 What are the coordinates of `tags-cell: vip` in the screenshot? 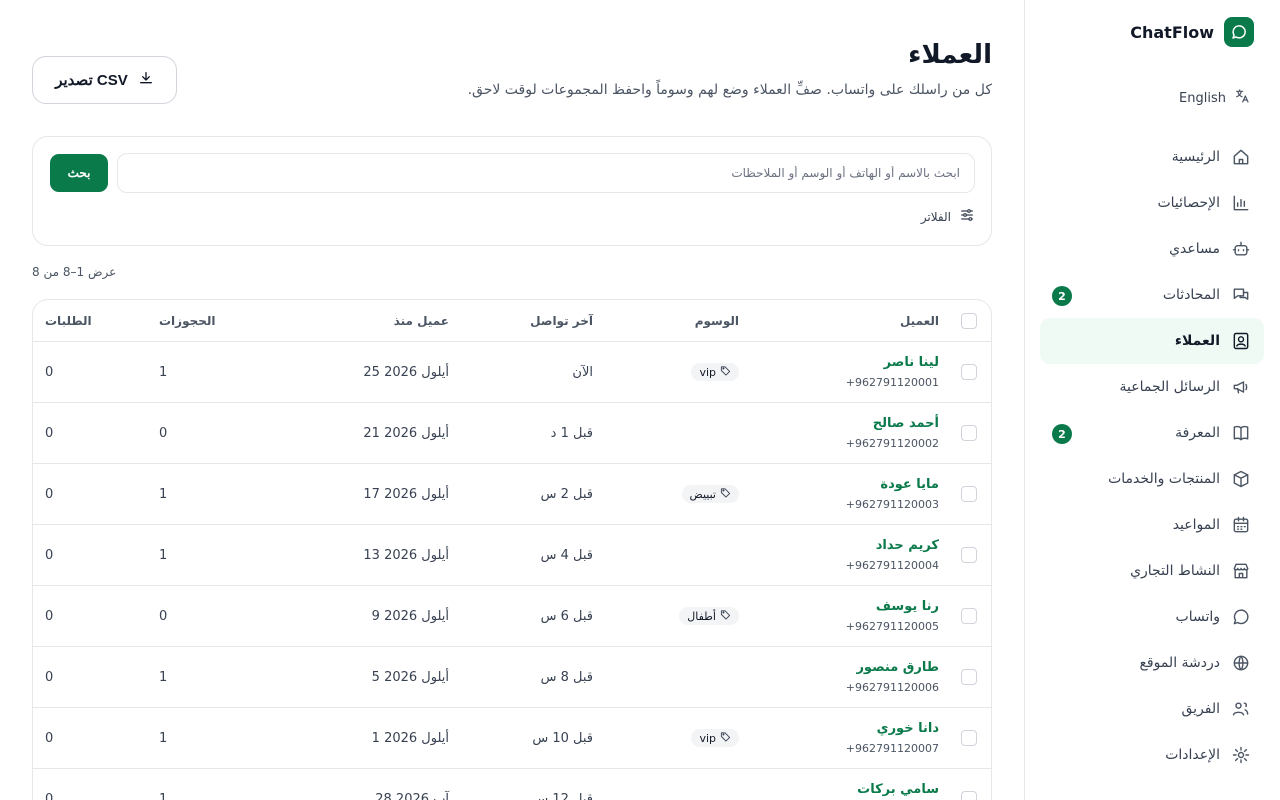 It's located at (684, 372).